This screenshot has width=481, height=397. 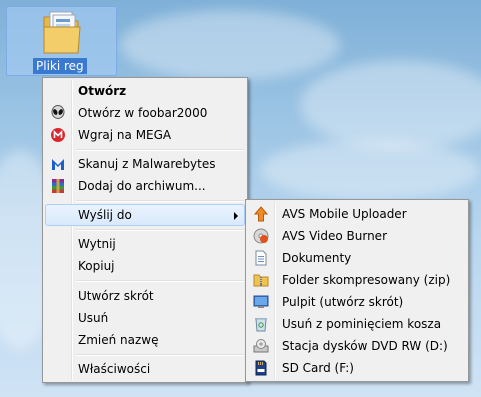 I want to click on document-icon, so click(x=261, y=258).